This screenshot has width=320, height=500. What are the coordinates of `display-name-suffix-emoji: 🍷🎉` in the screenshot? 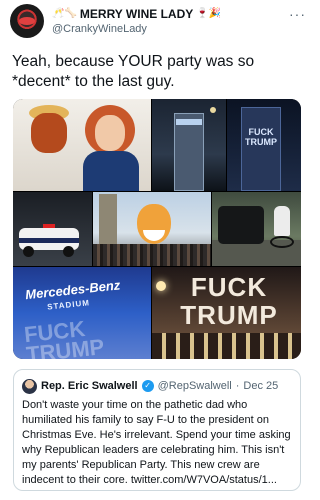 It's located at (209, 13).